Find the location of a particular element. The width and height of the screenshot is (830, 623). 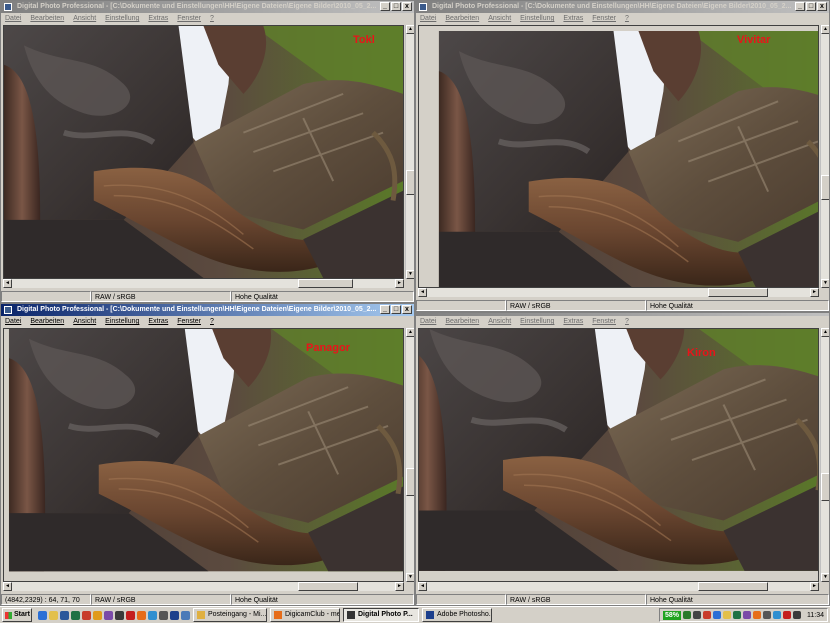

excel-icon is located at coordinates (75, 615).